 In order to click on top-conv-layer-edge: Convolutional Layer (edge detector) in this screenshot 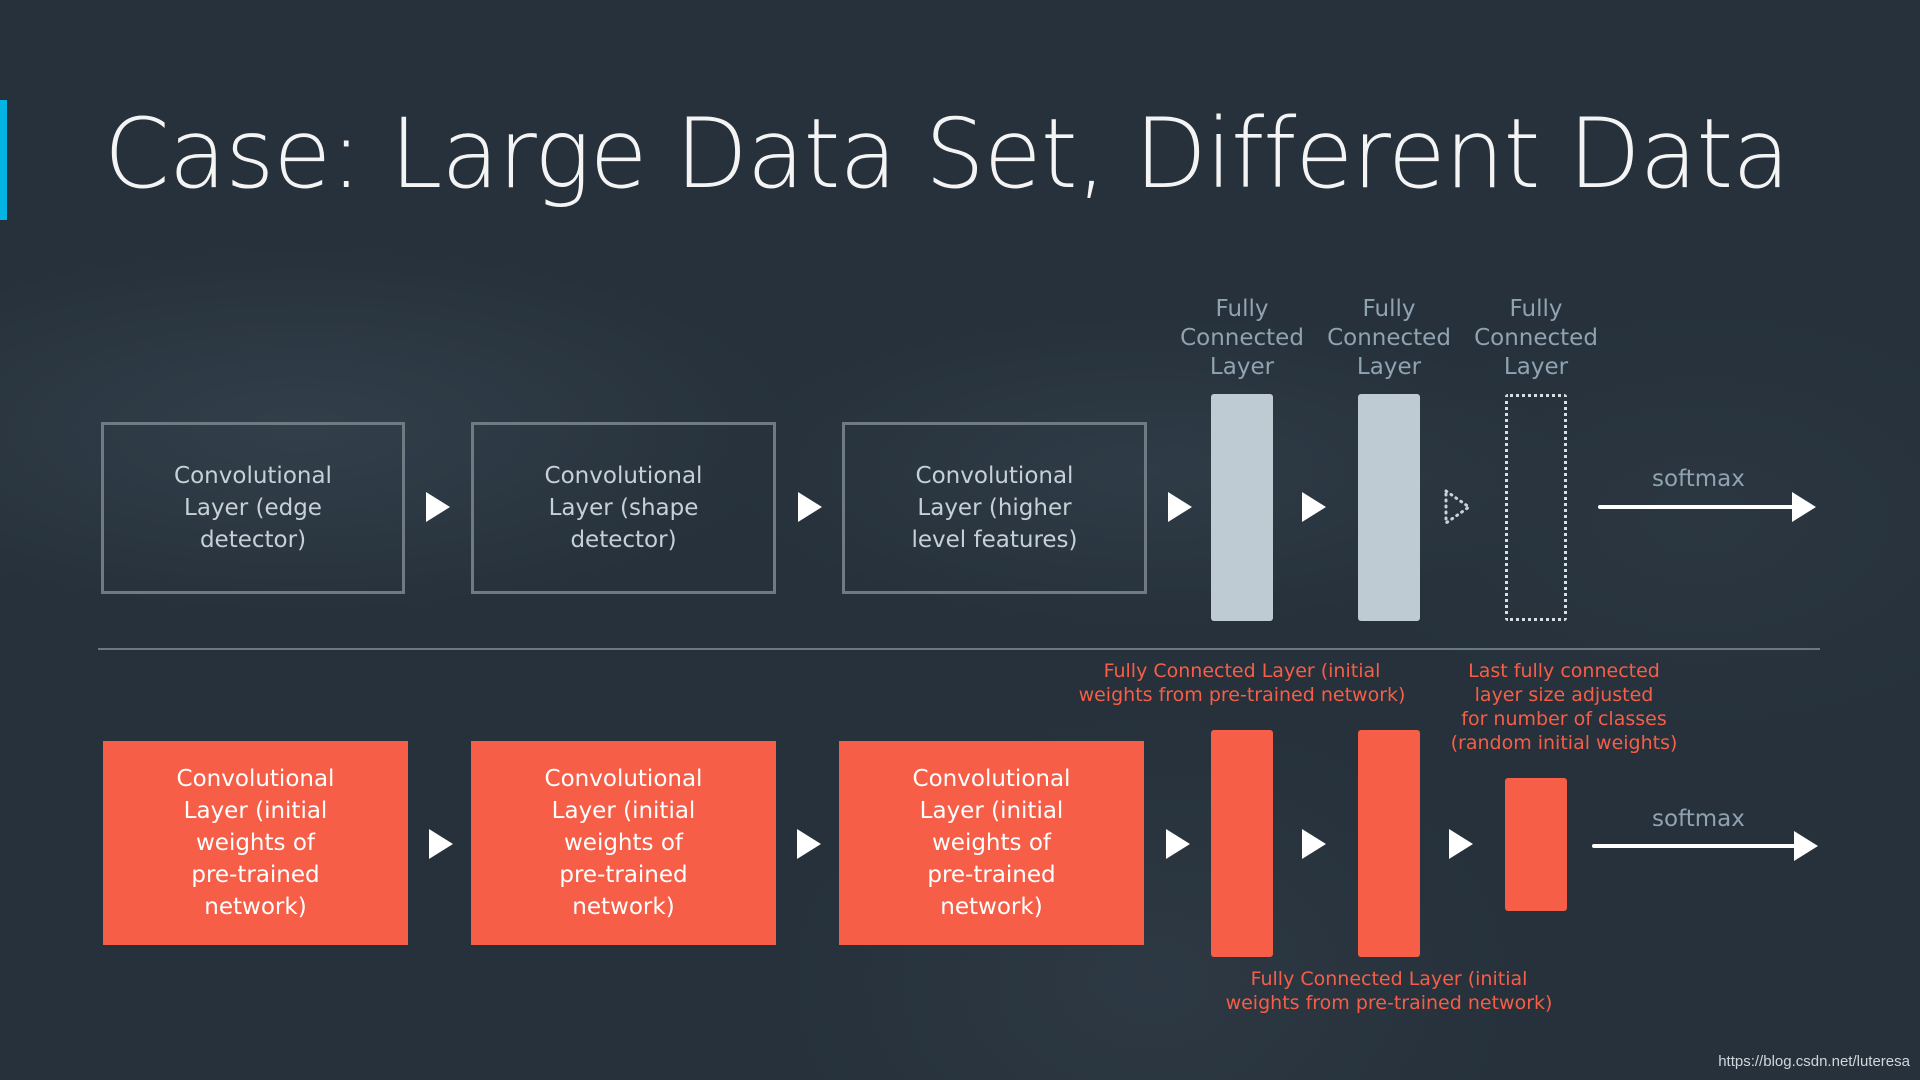, I will do `click(253, 508)`.